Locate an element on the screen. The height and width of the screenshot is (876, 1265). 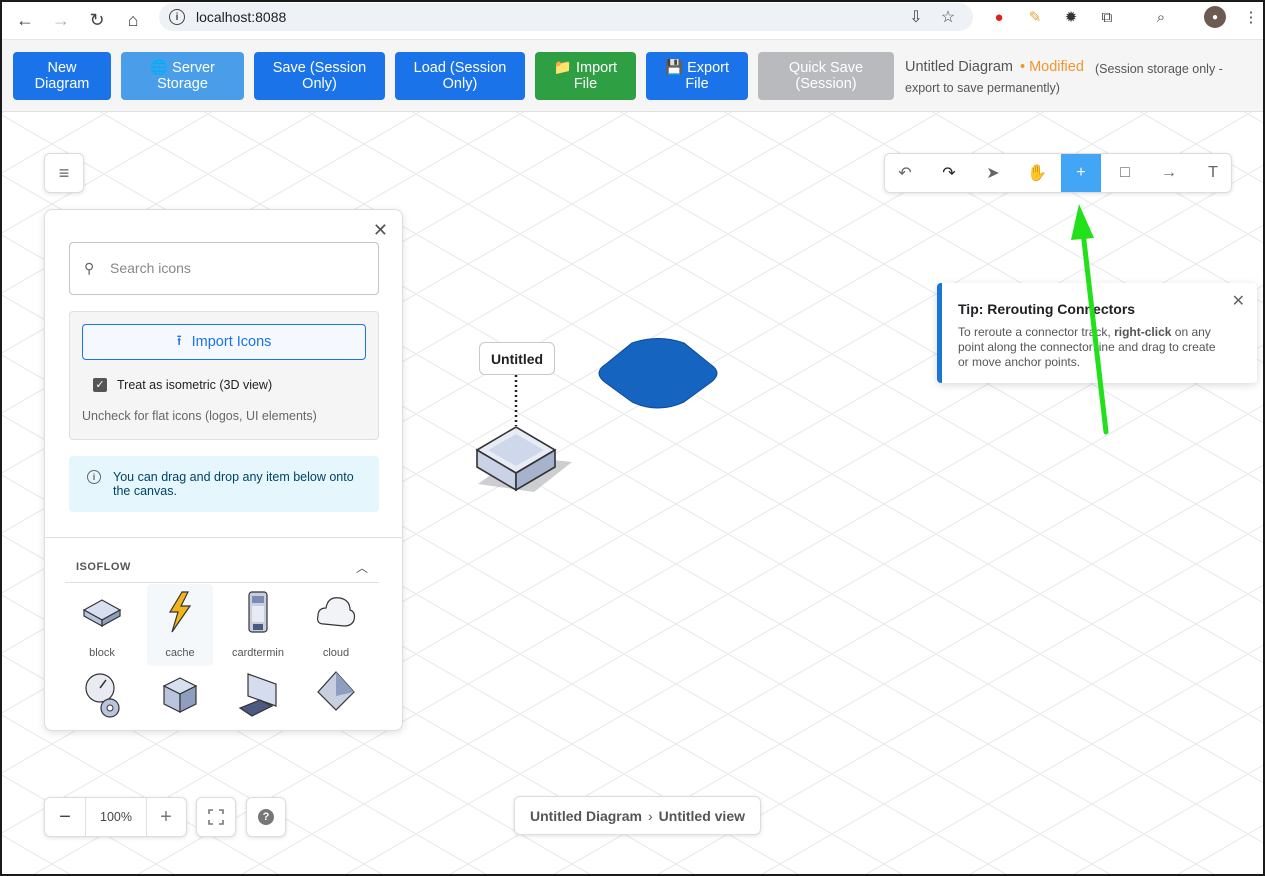
search-icon: ⚲ is located at coordinates (89, 268).